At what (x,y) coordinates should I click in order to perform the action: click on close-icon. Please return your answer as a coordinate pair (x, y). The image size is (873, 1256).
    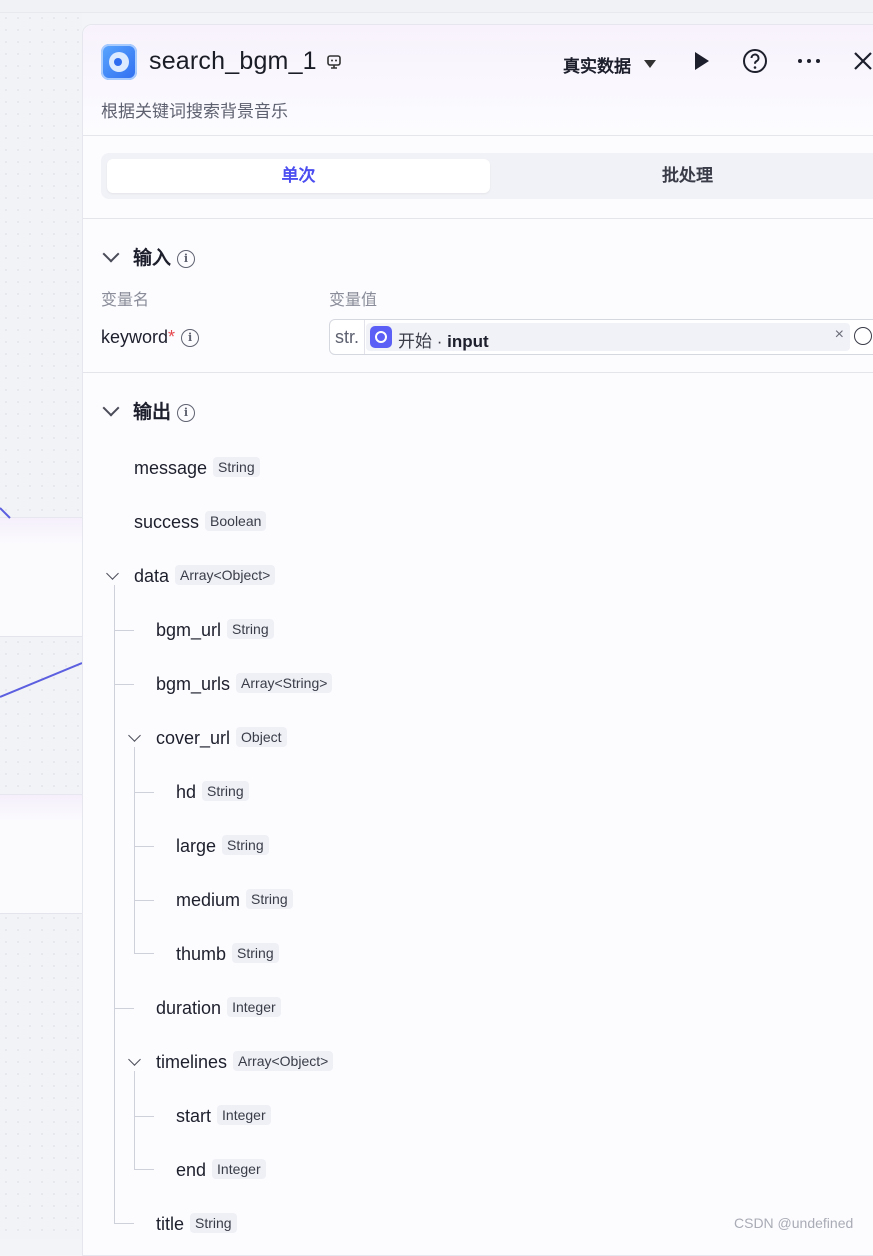
    Looking at the image, I should click on (861, 61).